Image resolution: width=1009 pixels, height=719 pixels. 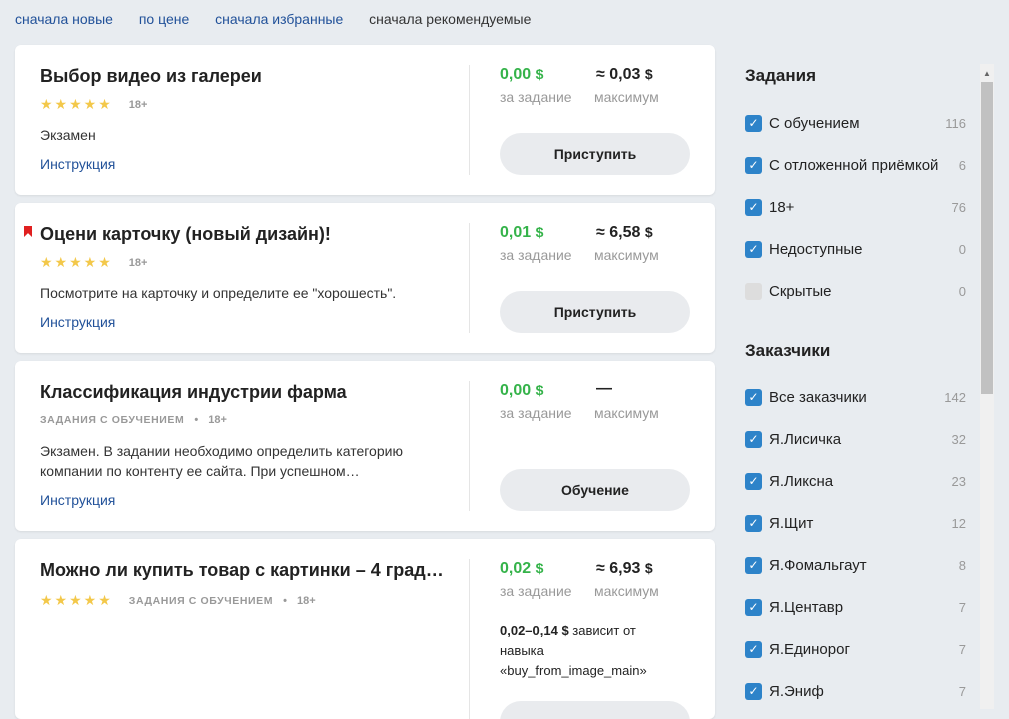 I want to click on filter-label: Я.Центавр, so click(x=806, y=607).